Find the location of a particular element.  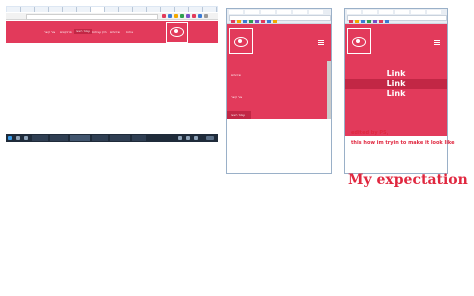

edit-note: edited by PS, is located at coordinates (370, 133).